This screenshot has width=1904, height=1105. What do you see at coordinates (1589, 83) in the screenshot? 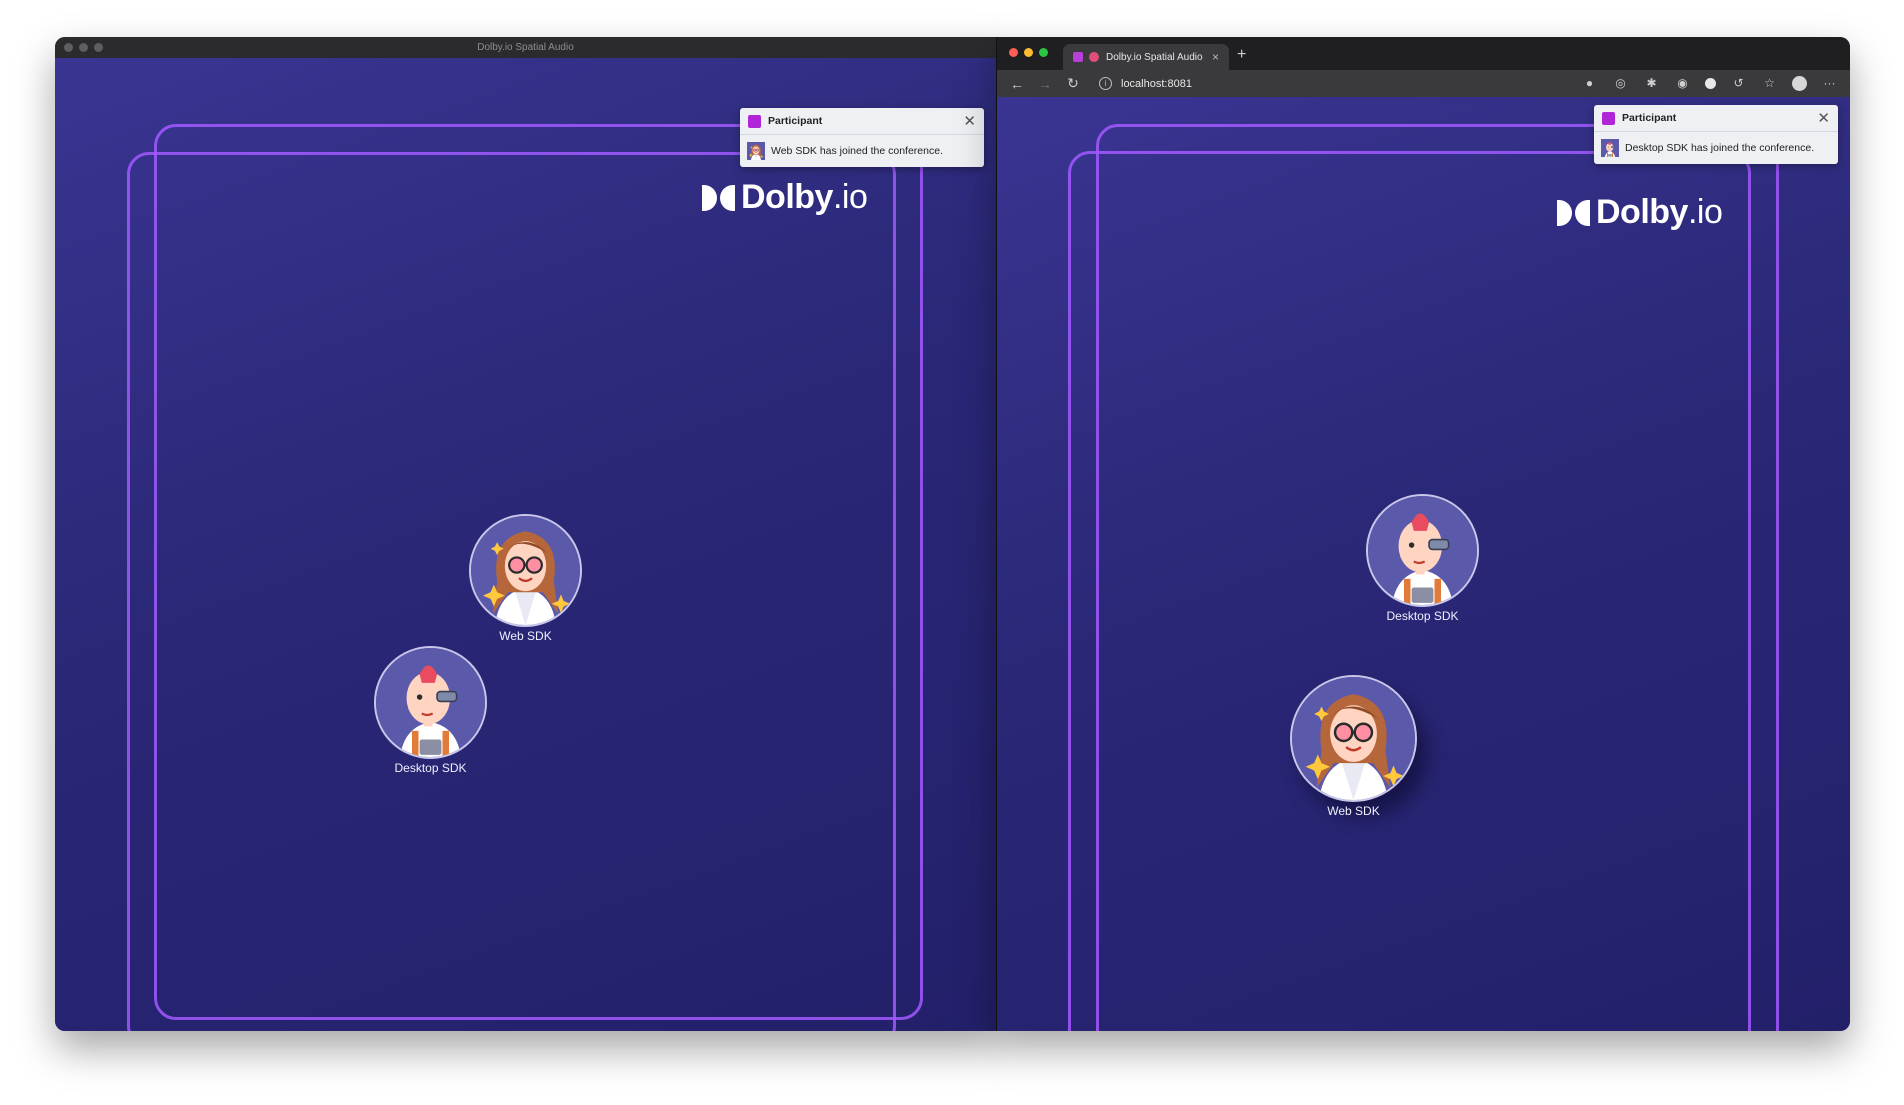
I see `microphone-icon: ●` at bounding box center [1589, 83].